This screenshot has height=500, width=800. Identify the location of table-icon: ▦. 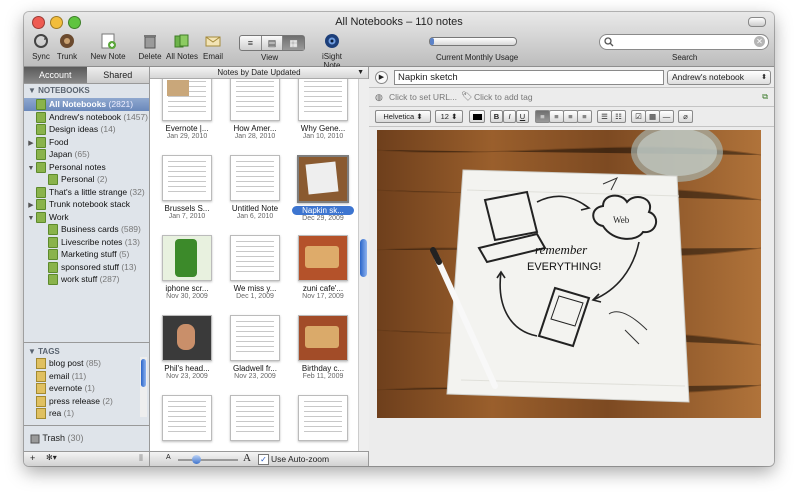
(652, 116).